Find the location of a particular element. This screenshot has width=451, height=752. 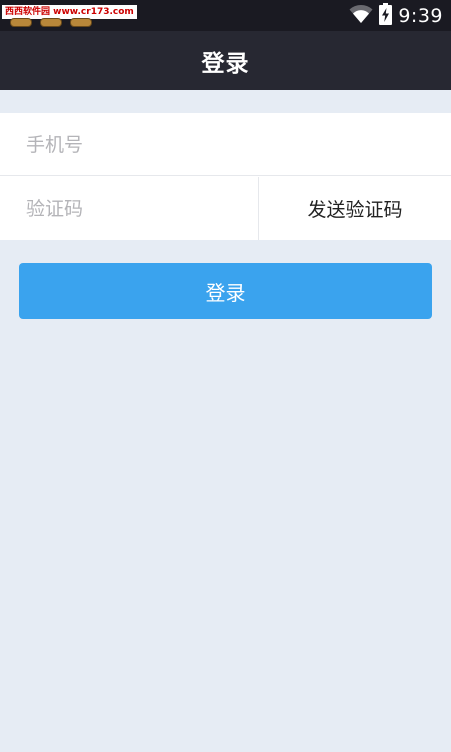

watermark-text: 西西软件园 www.cr173.com is located at coordinates (69, 12).